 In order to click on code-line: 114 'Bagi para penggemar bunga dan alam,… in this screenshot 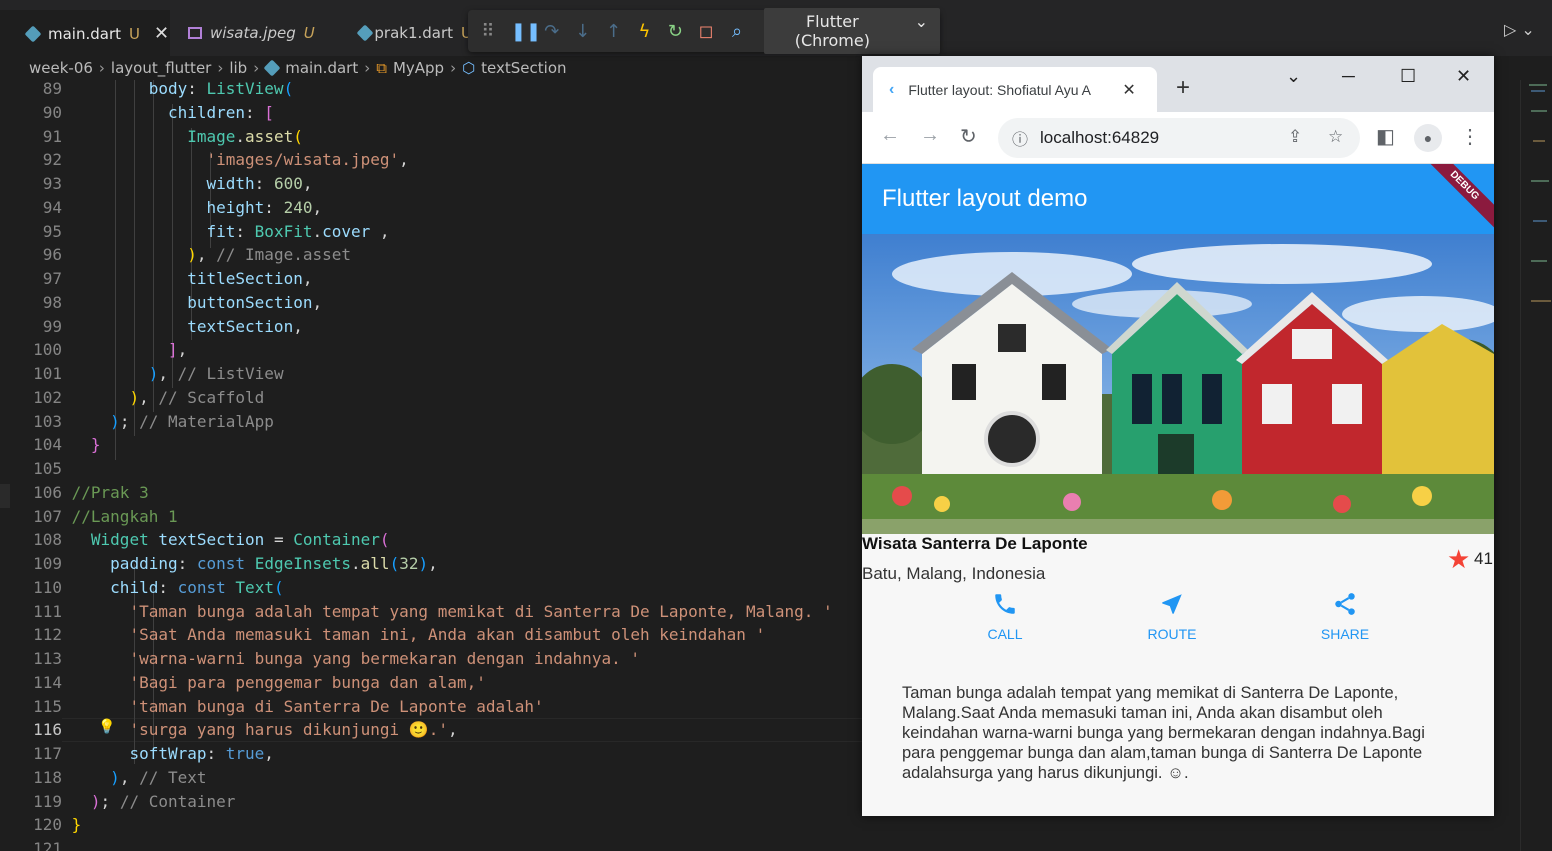, I will do `click(431, 683)`.